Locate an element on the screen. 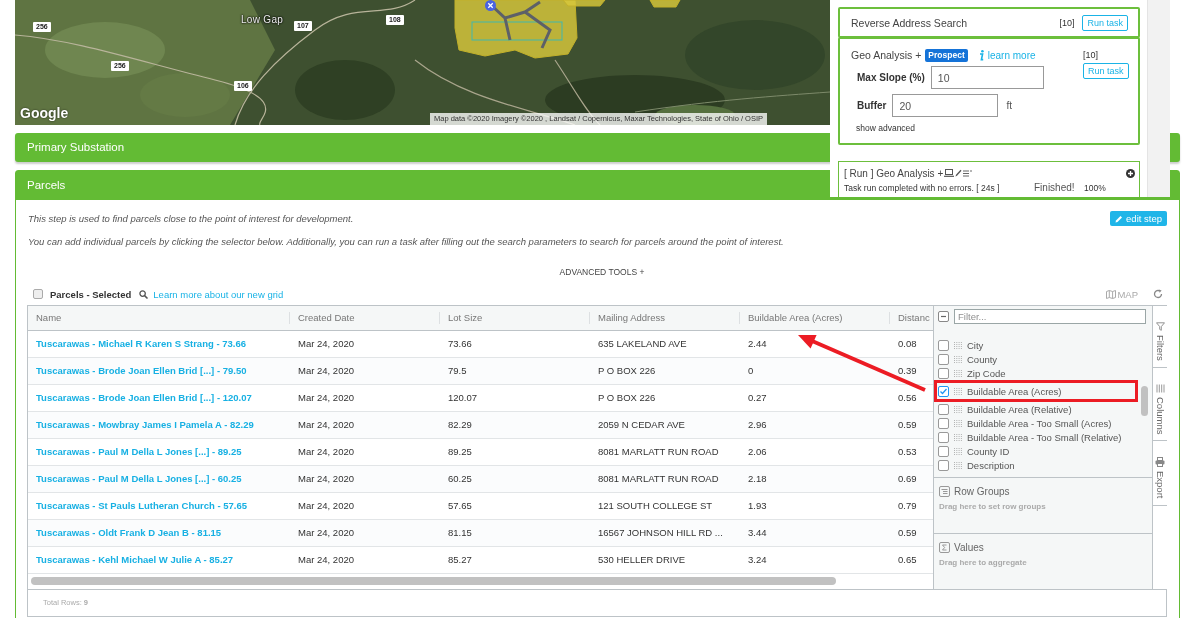 The image size is (1197, 618). column-header: Buildable Area (Acres) is located at coordinates (815, 318).